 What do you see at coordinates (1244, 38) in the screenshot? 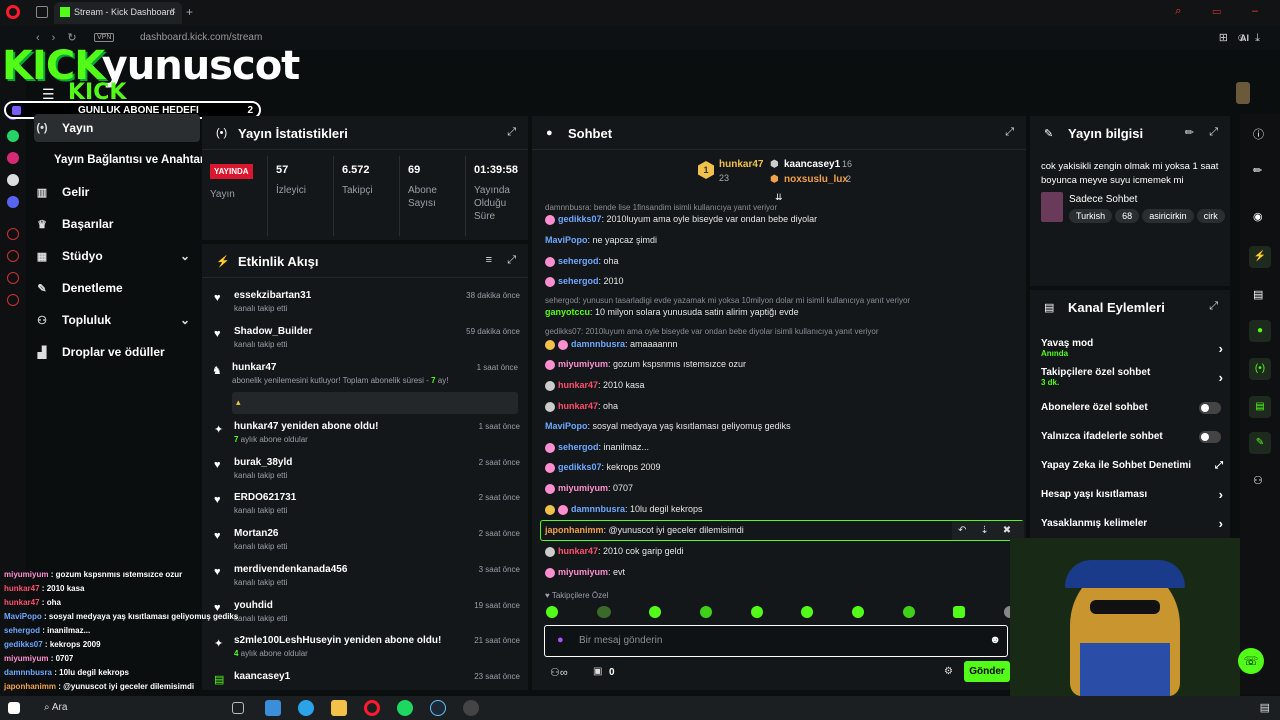
I see `ai-button: AI` at bounding box center [1244, 38].